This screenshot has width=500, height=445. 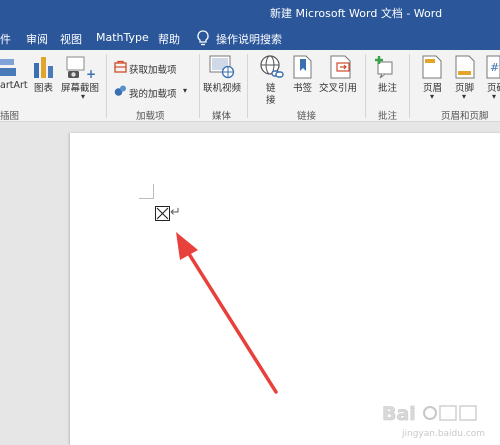 What do you see at coordinates (44, 67) in the screenshot?
I see `chart-icon` at bounding box center [44, 67].